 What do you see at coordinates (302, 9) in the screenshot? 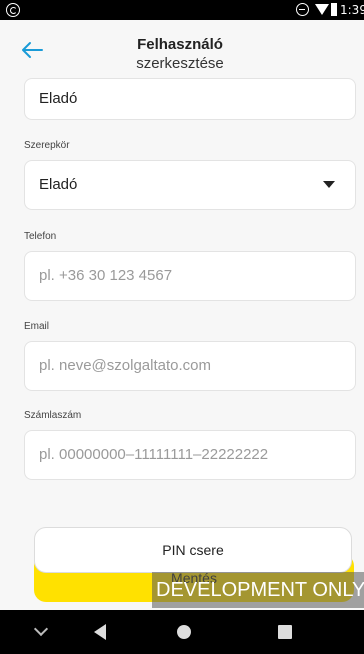
I see `do-not-disturb-icon` at bounding box center [302, 9].